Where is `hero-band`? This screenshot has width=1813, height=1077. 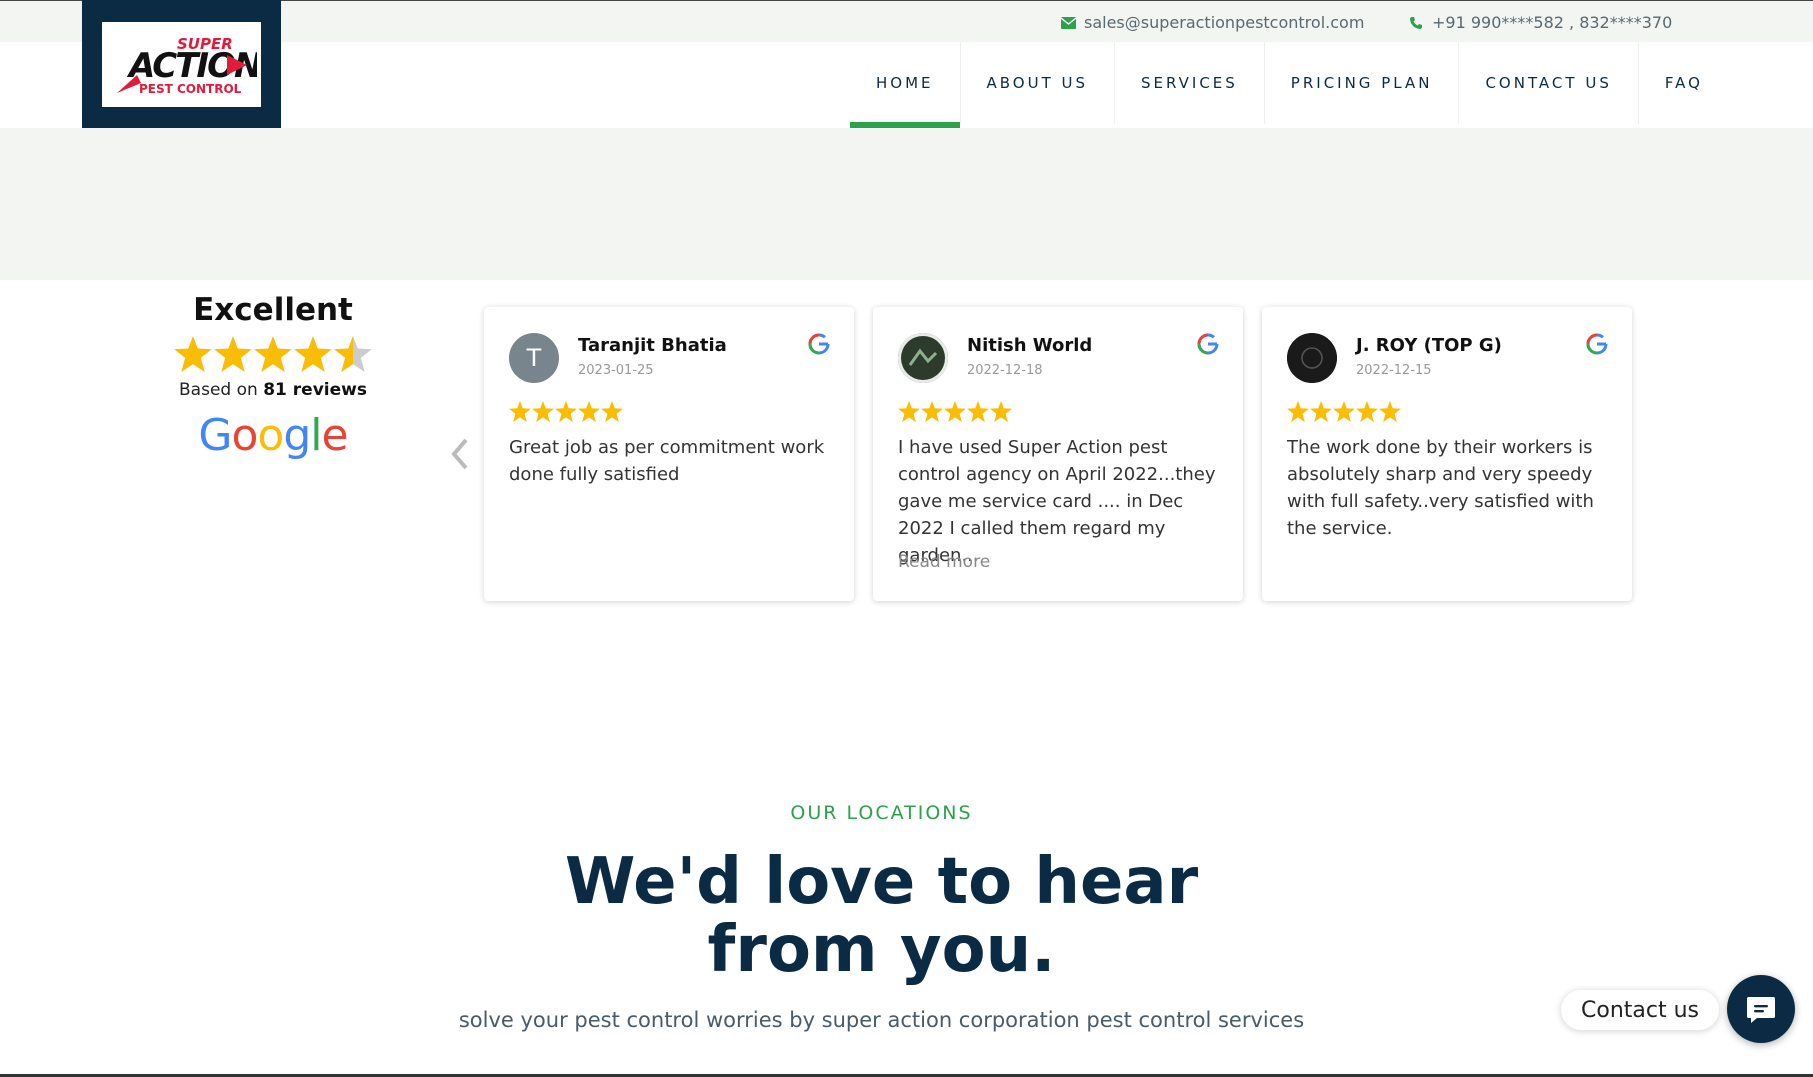
hero-band is located at coordinates (906, 204).